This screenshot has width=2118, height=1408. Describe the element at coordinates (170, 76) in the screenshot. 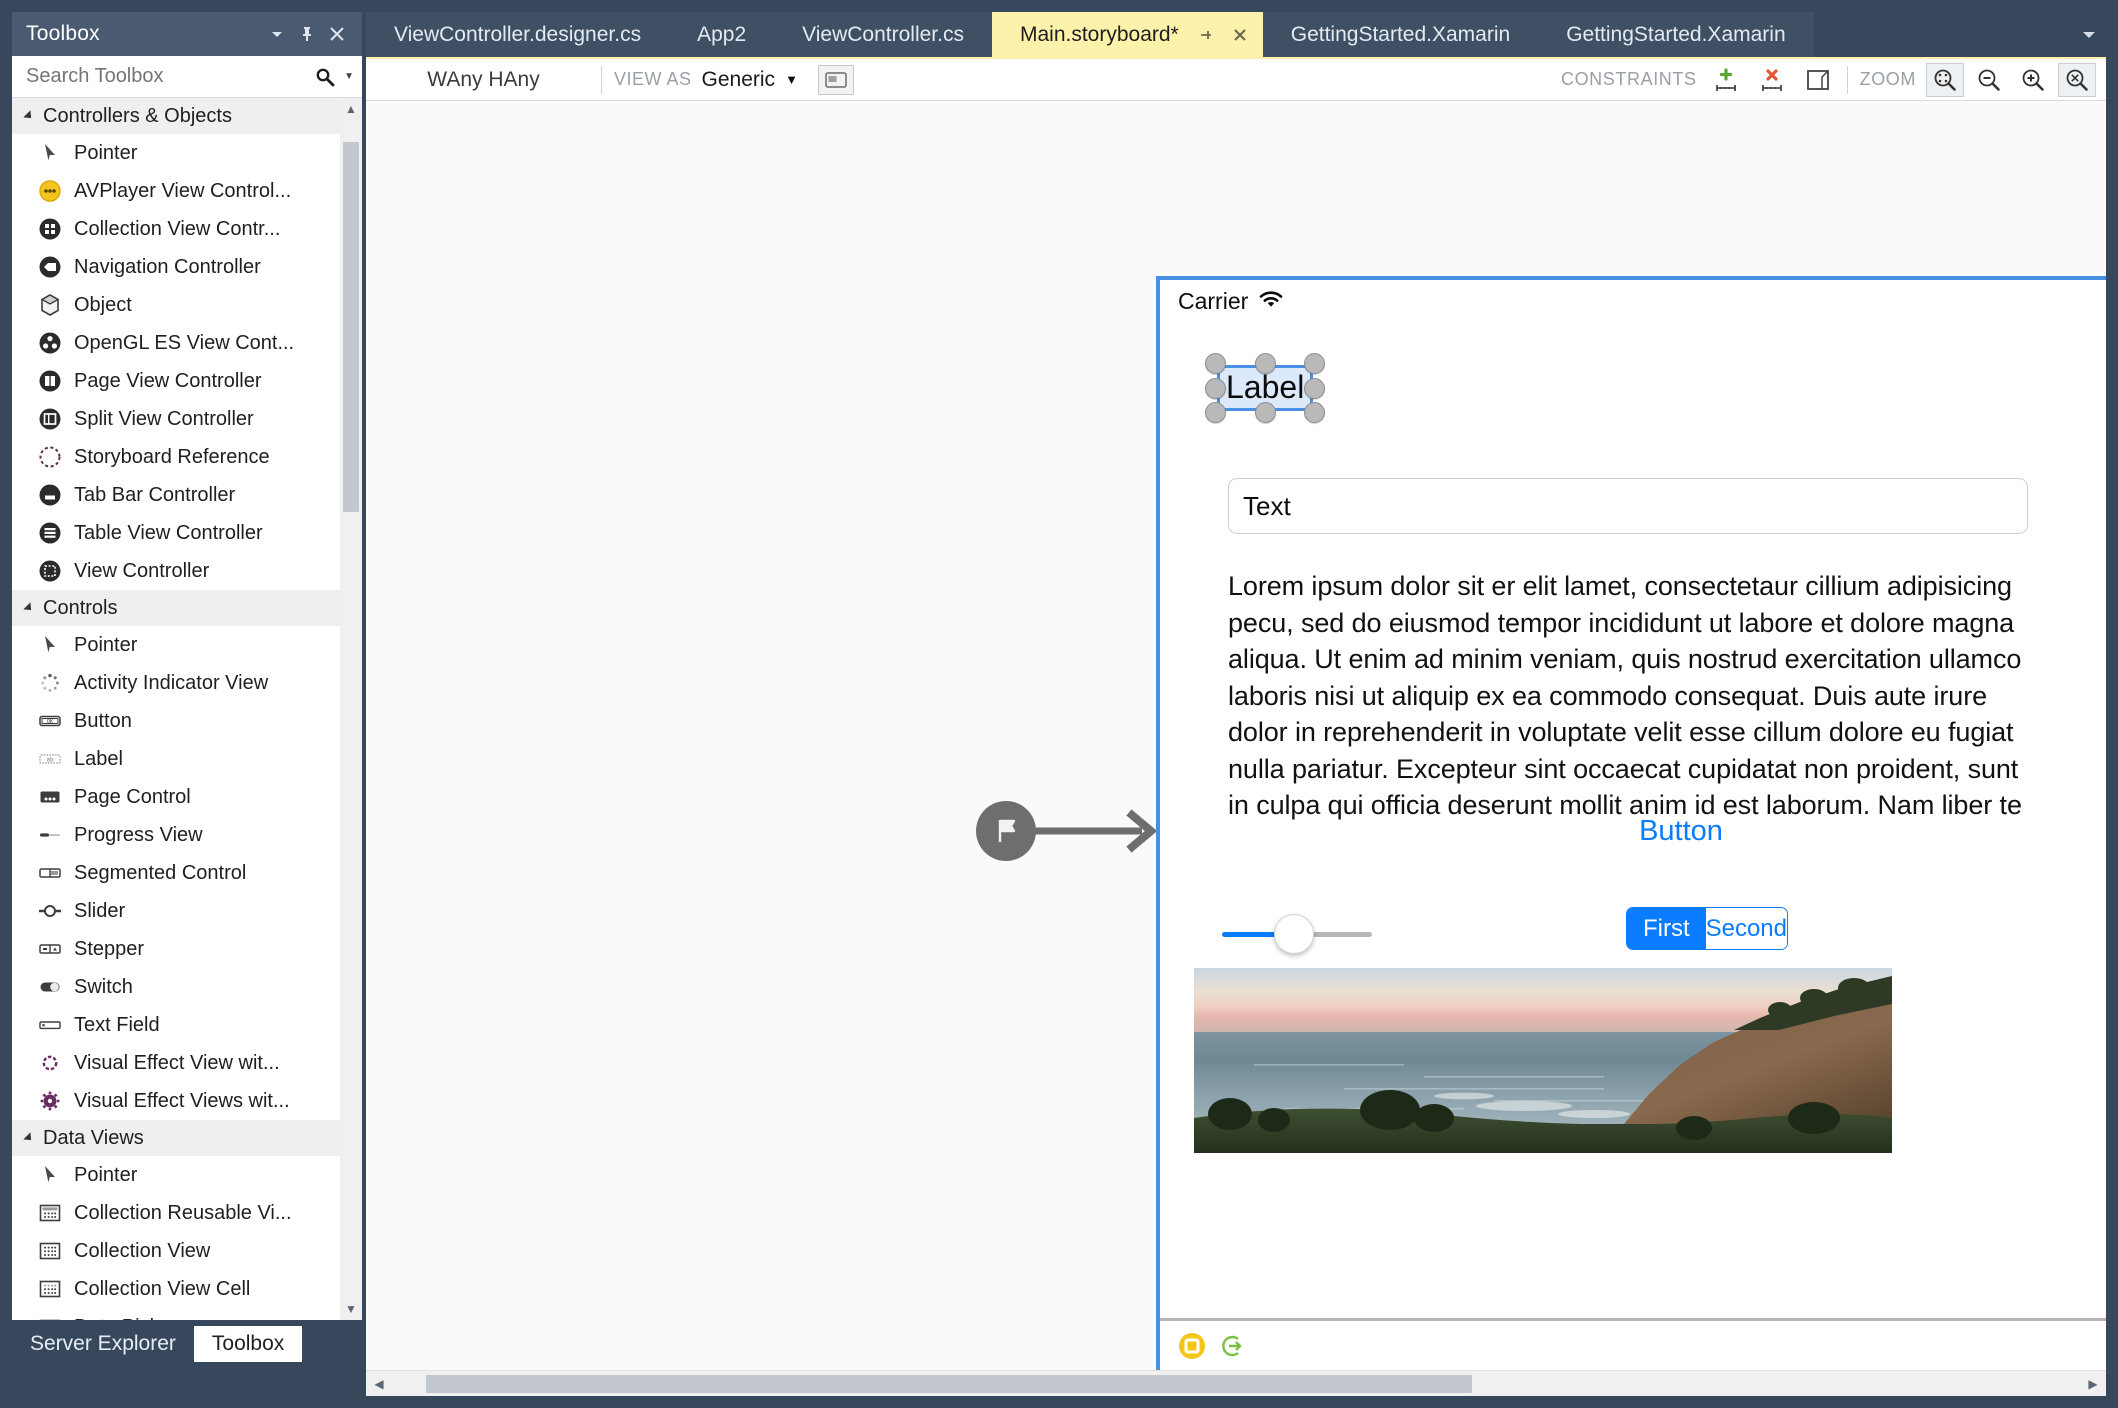

I see `search-input` at that location.